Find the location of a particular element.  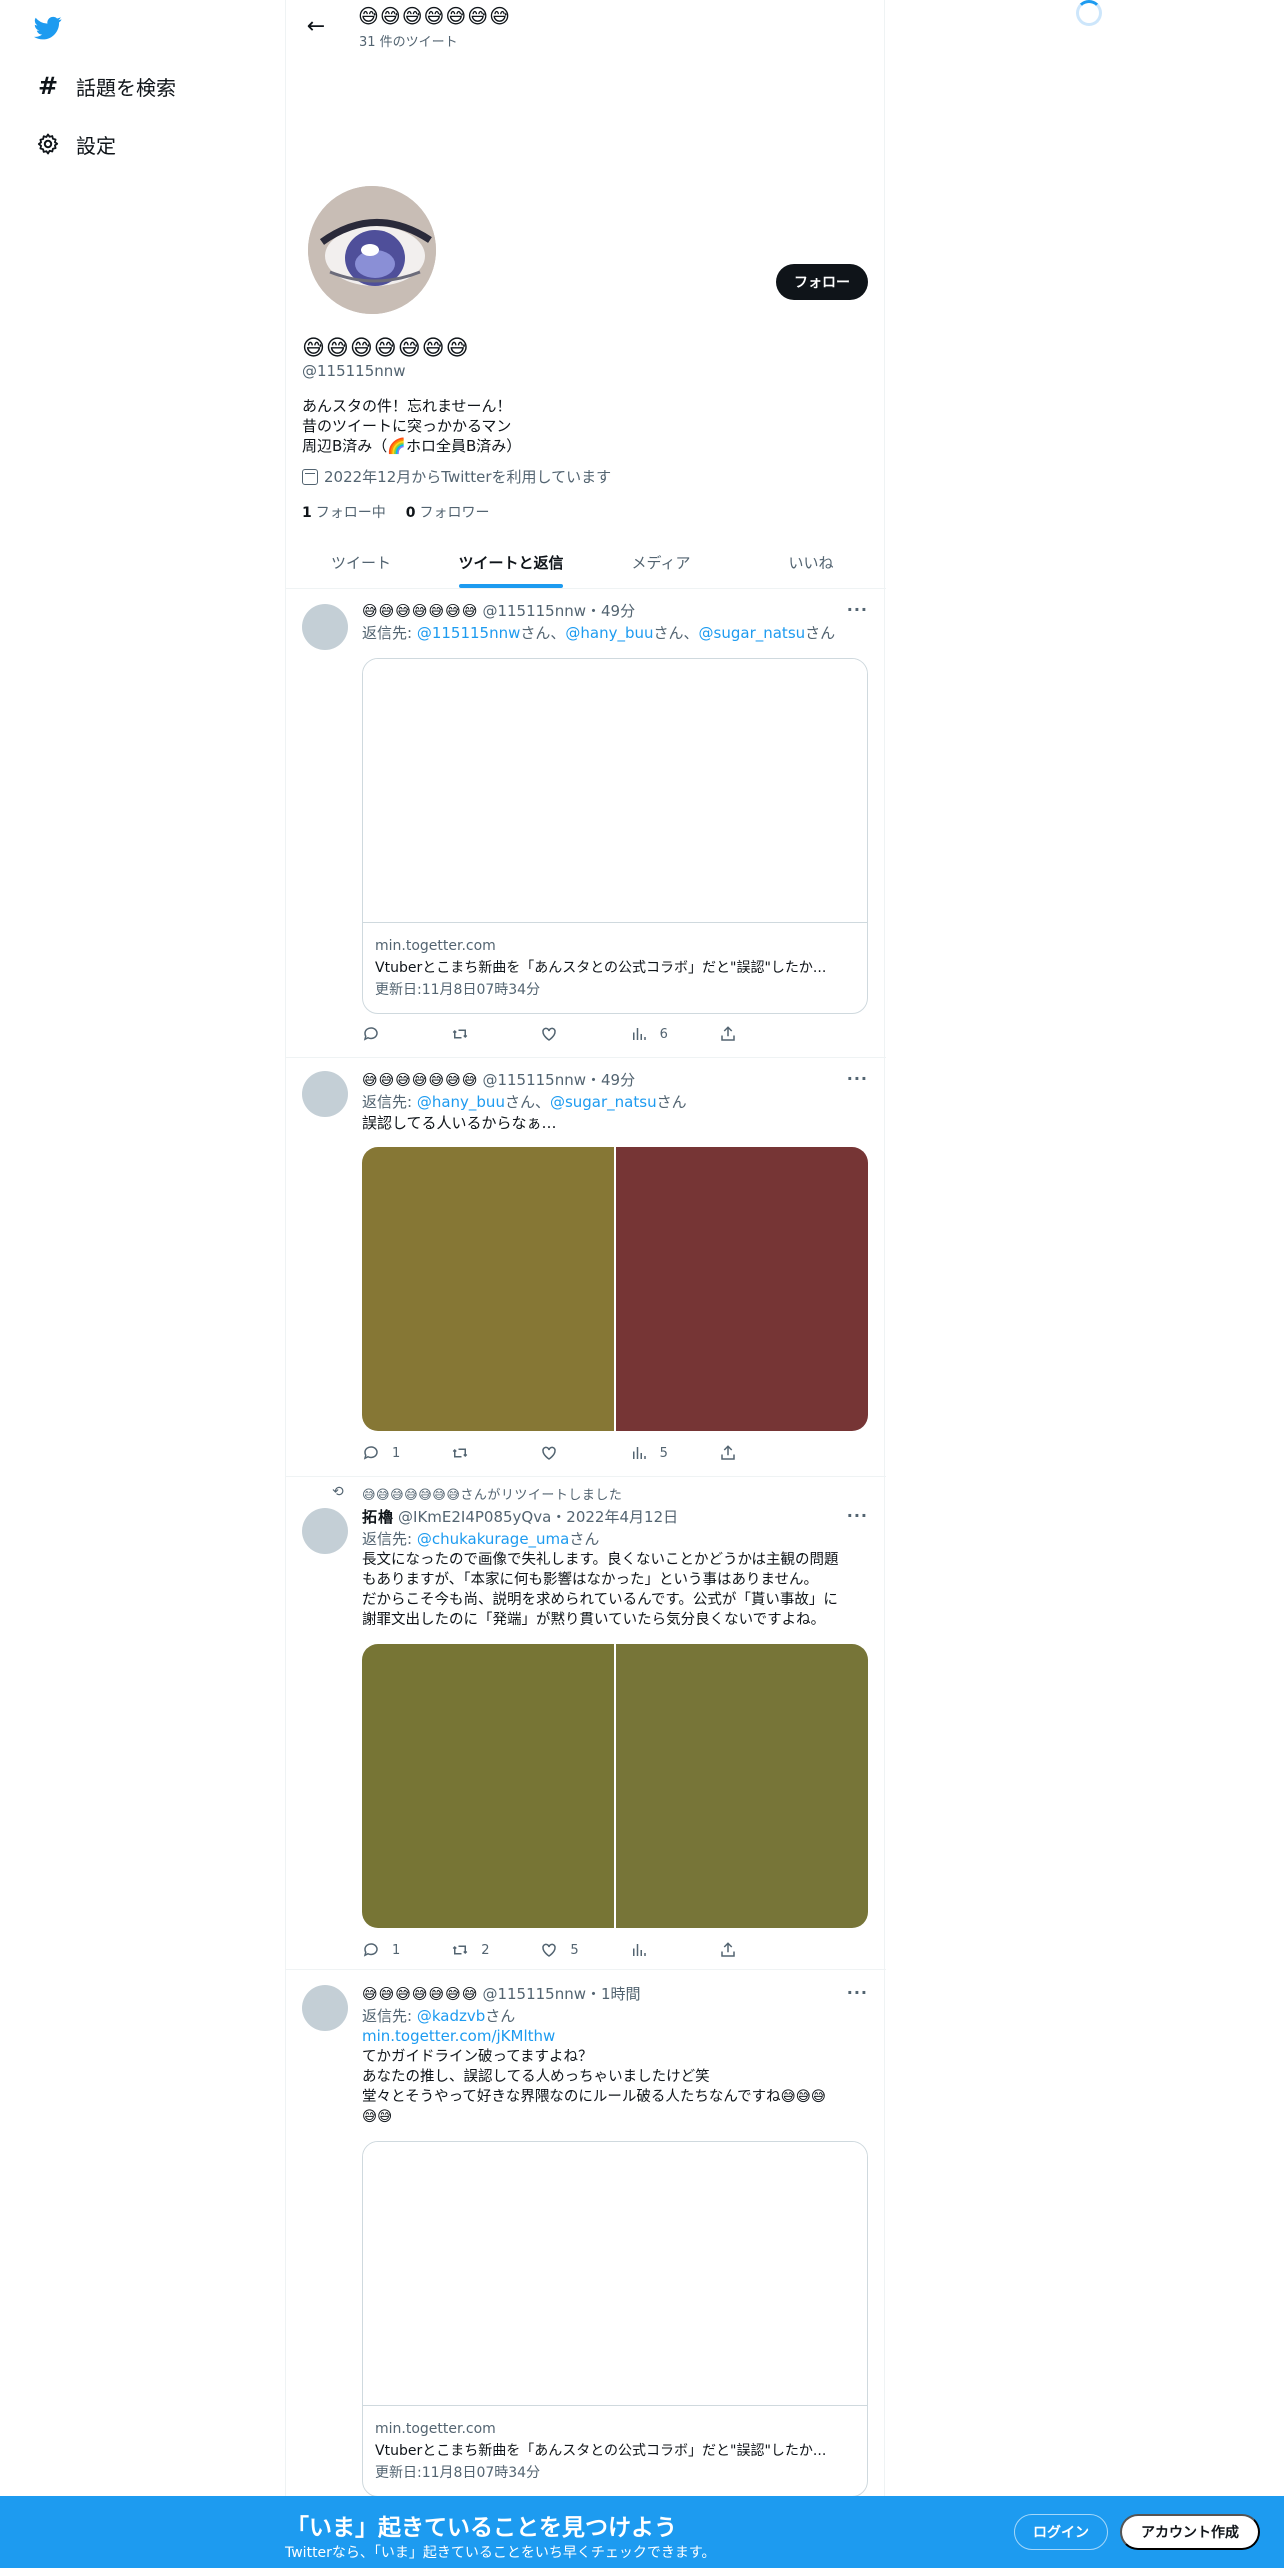

author-handle-time: @115115nnw・1時間 is located at coordinates (561, 1993).